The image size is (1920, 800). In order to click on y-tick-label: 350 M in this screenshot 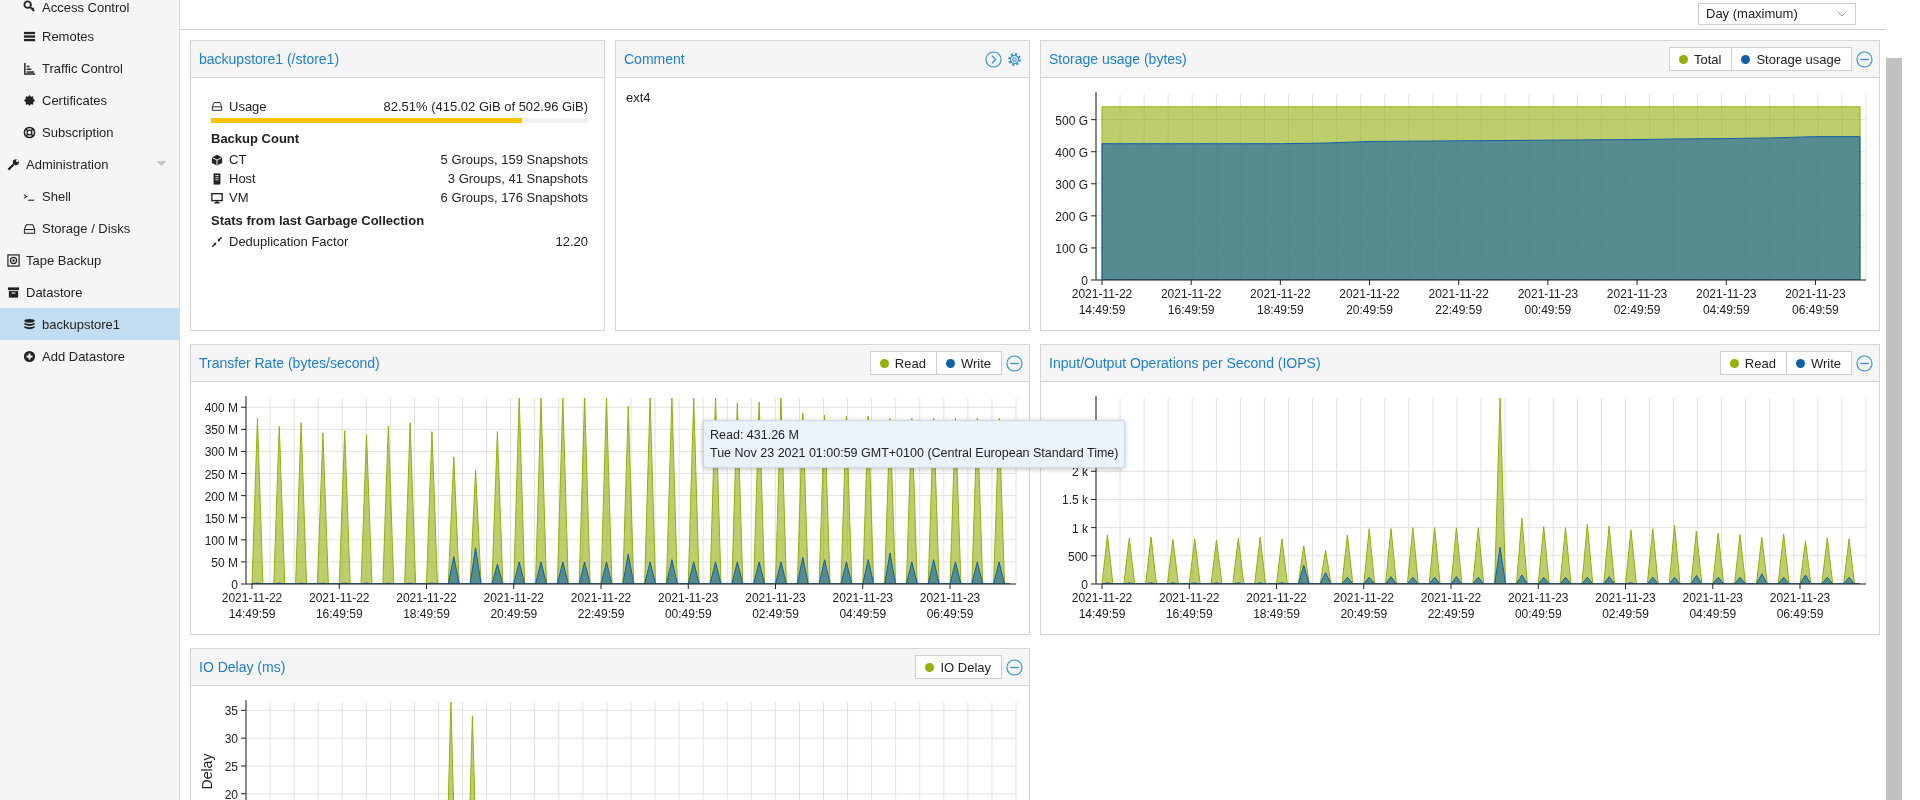, I will do `click(221, 430)`.